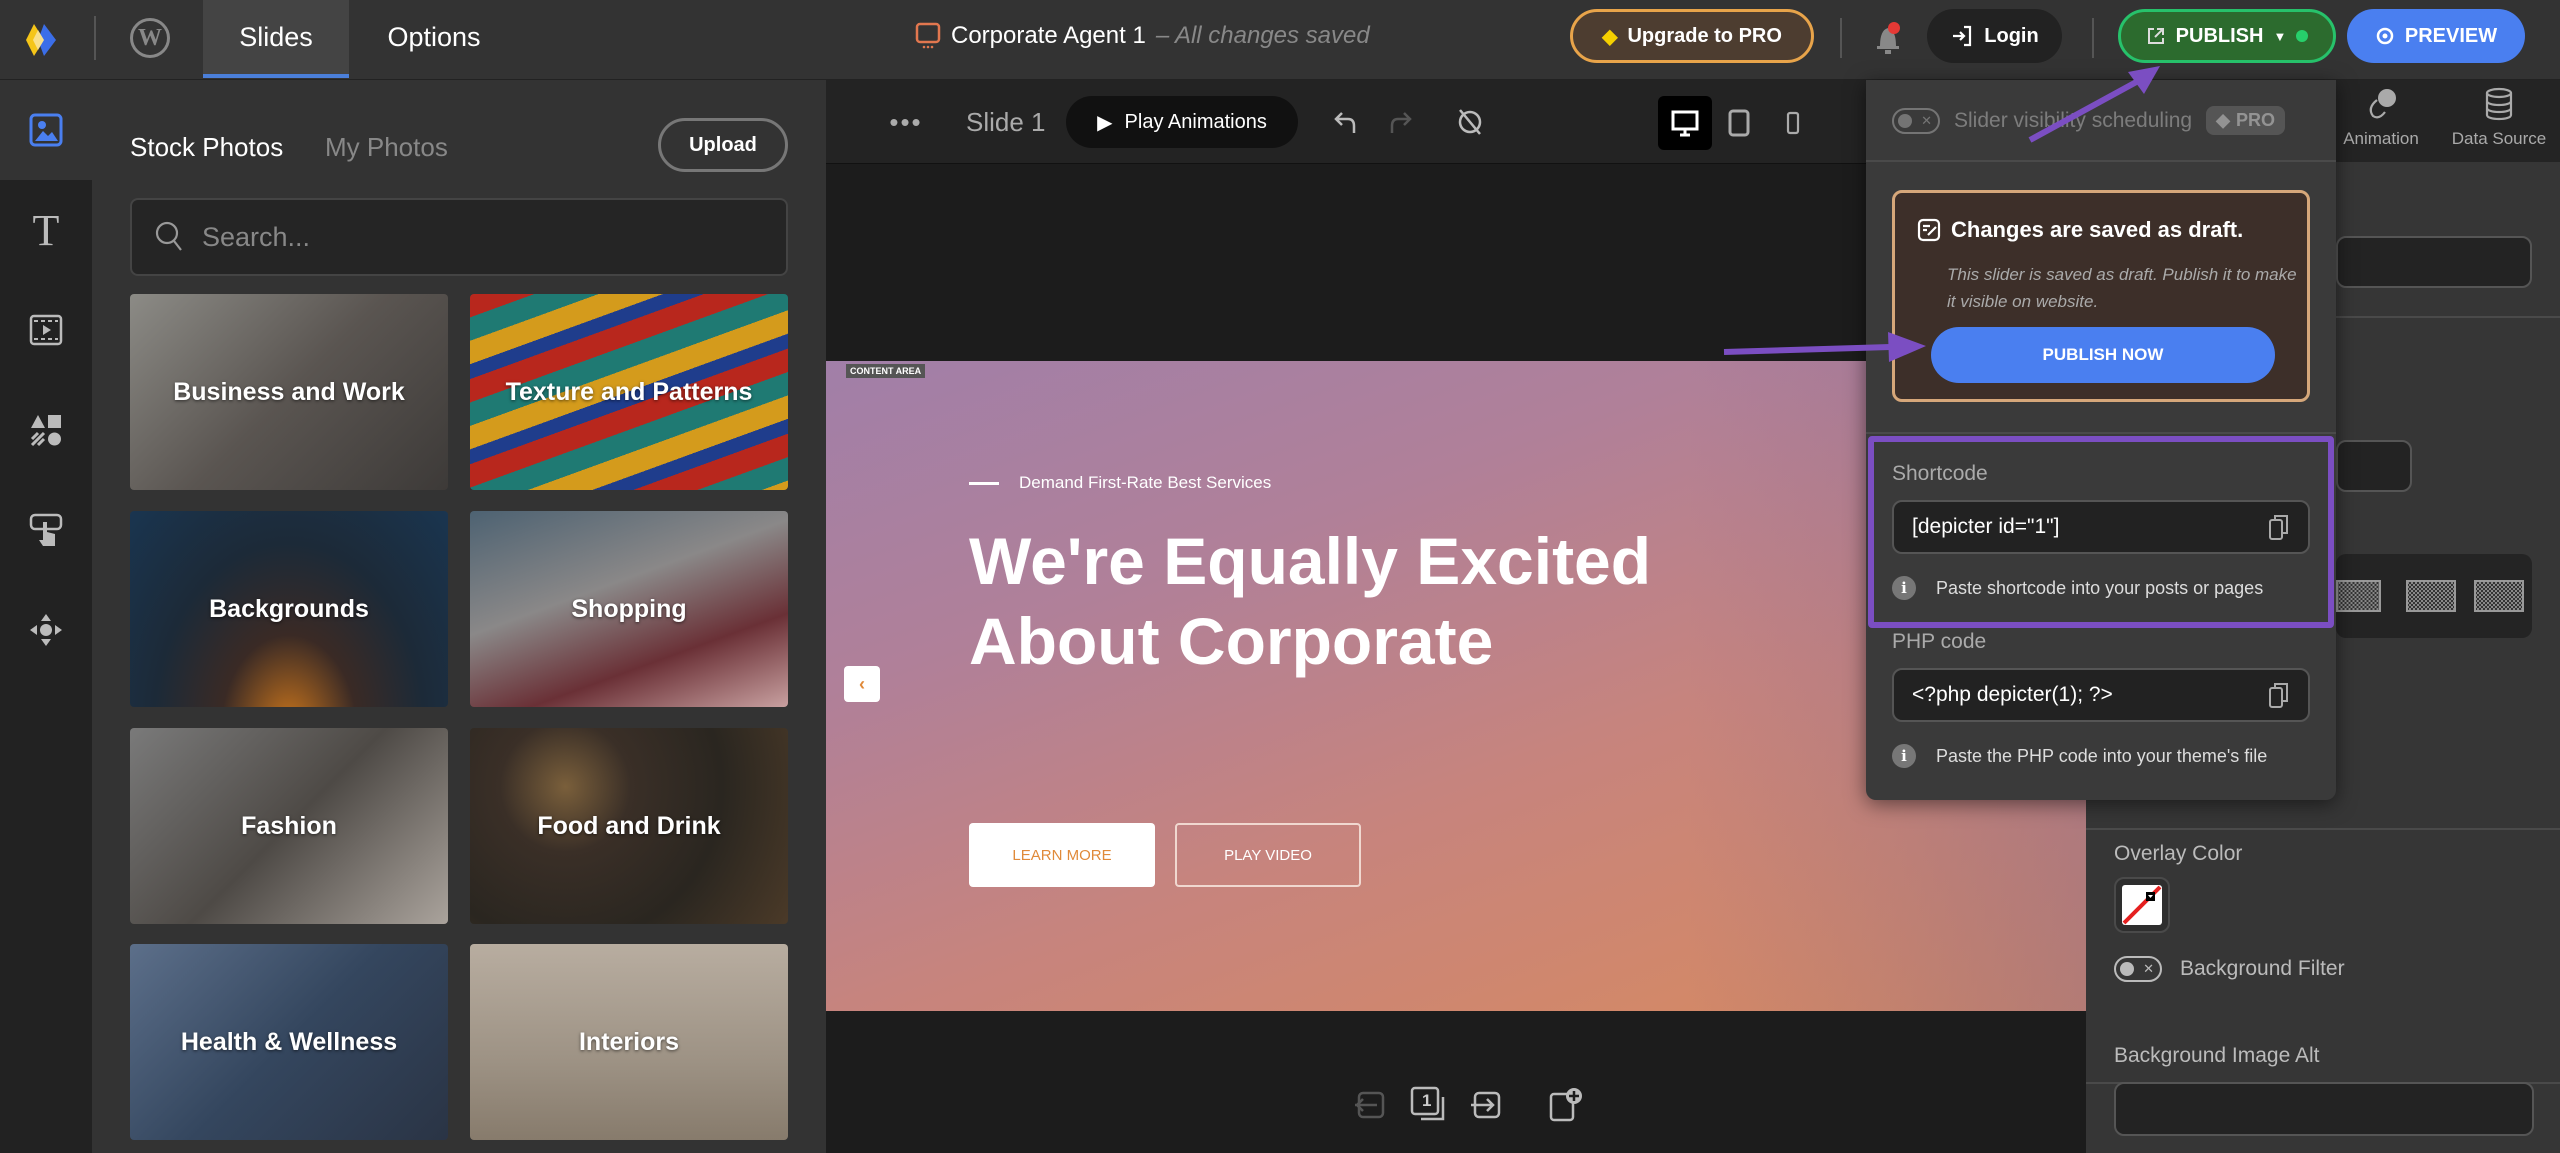 The height and width of the screenshot is (1153, 2560). I want to click on category-tile-shopping: Shopping, so click(629, 609).